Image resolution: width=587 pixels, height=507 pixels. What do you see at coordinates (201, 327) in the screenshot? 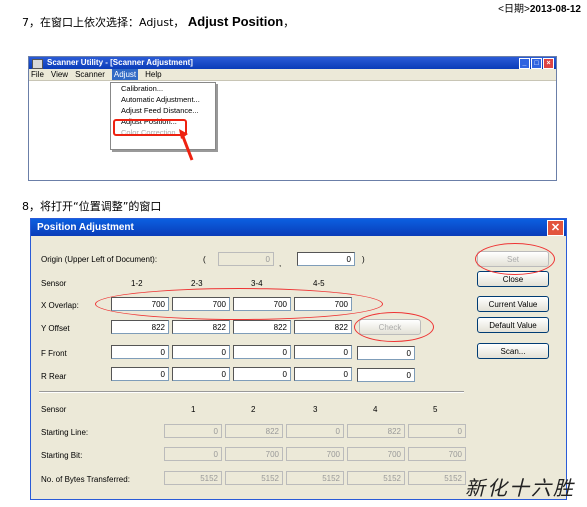
I see `y-offset-field-2: 822` at bounding box center [201, 327].